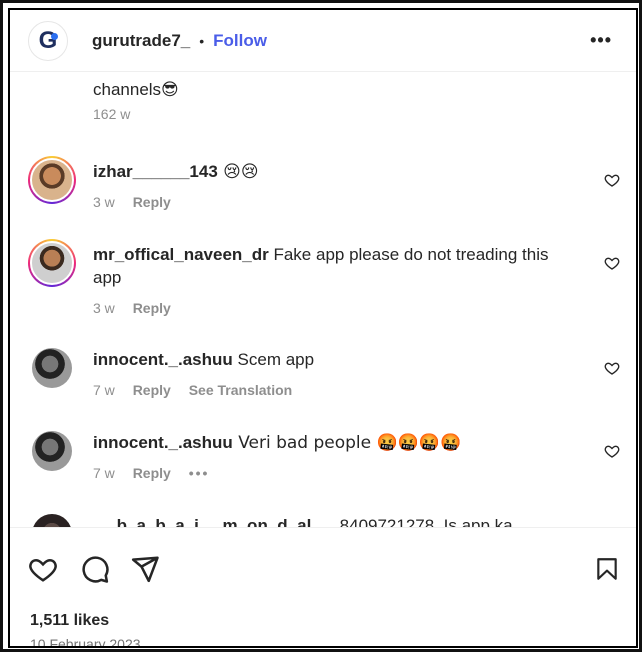 The width and height of the screenshot is (642, 652). I want to click on comment-meta: 7 w Reply See Translation, so click(199, 390).